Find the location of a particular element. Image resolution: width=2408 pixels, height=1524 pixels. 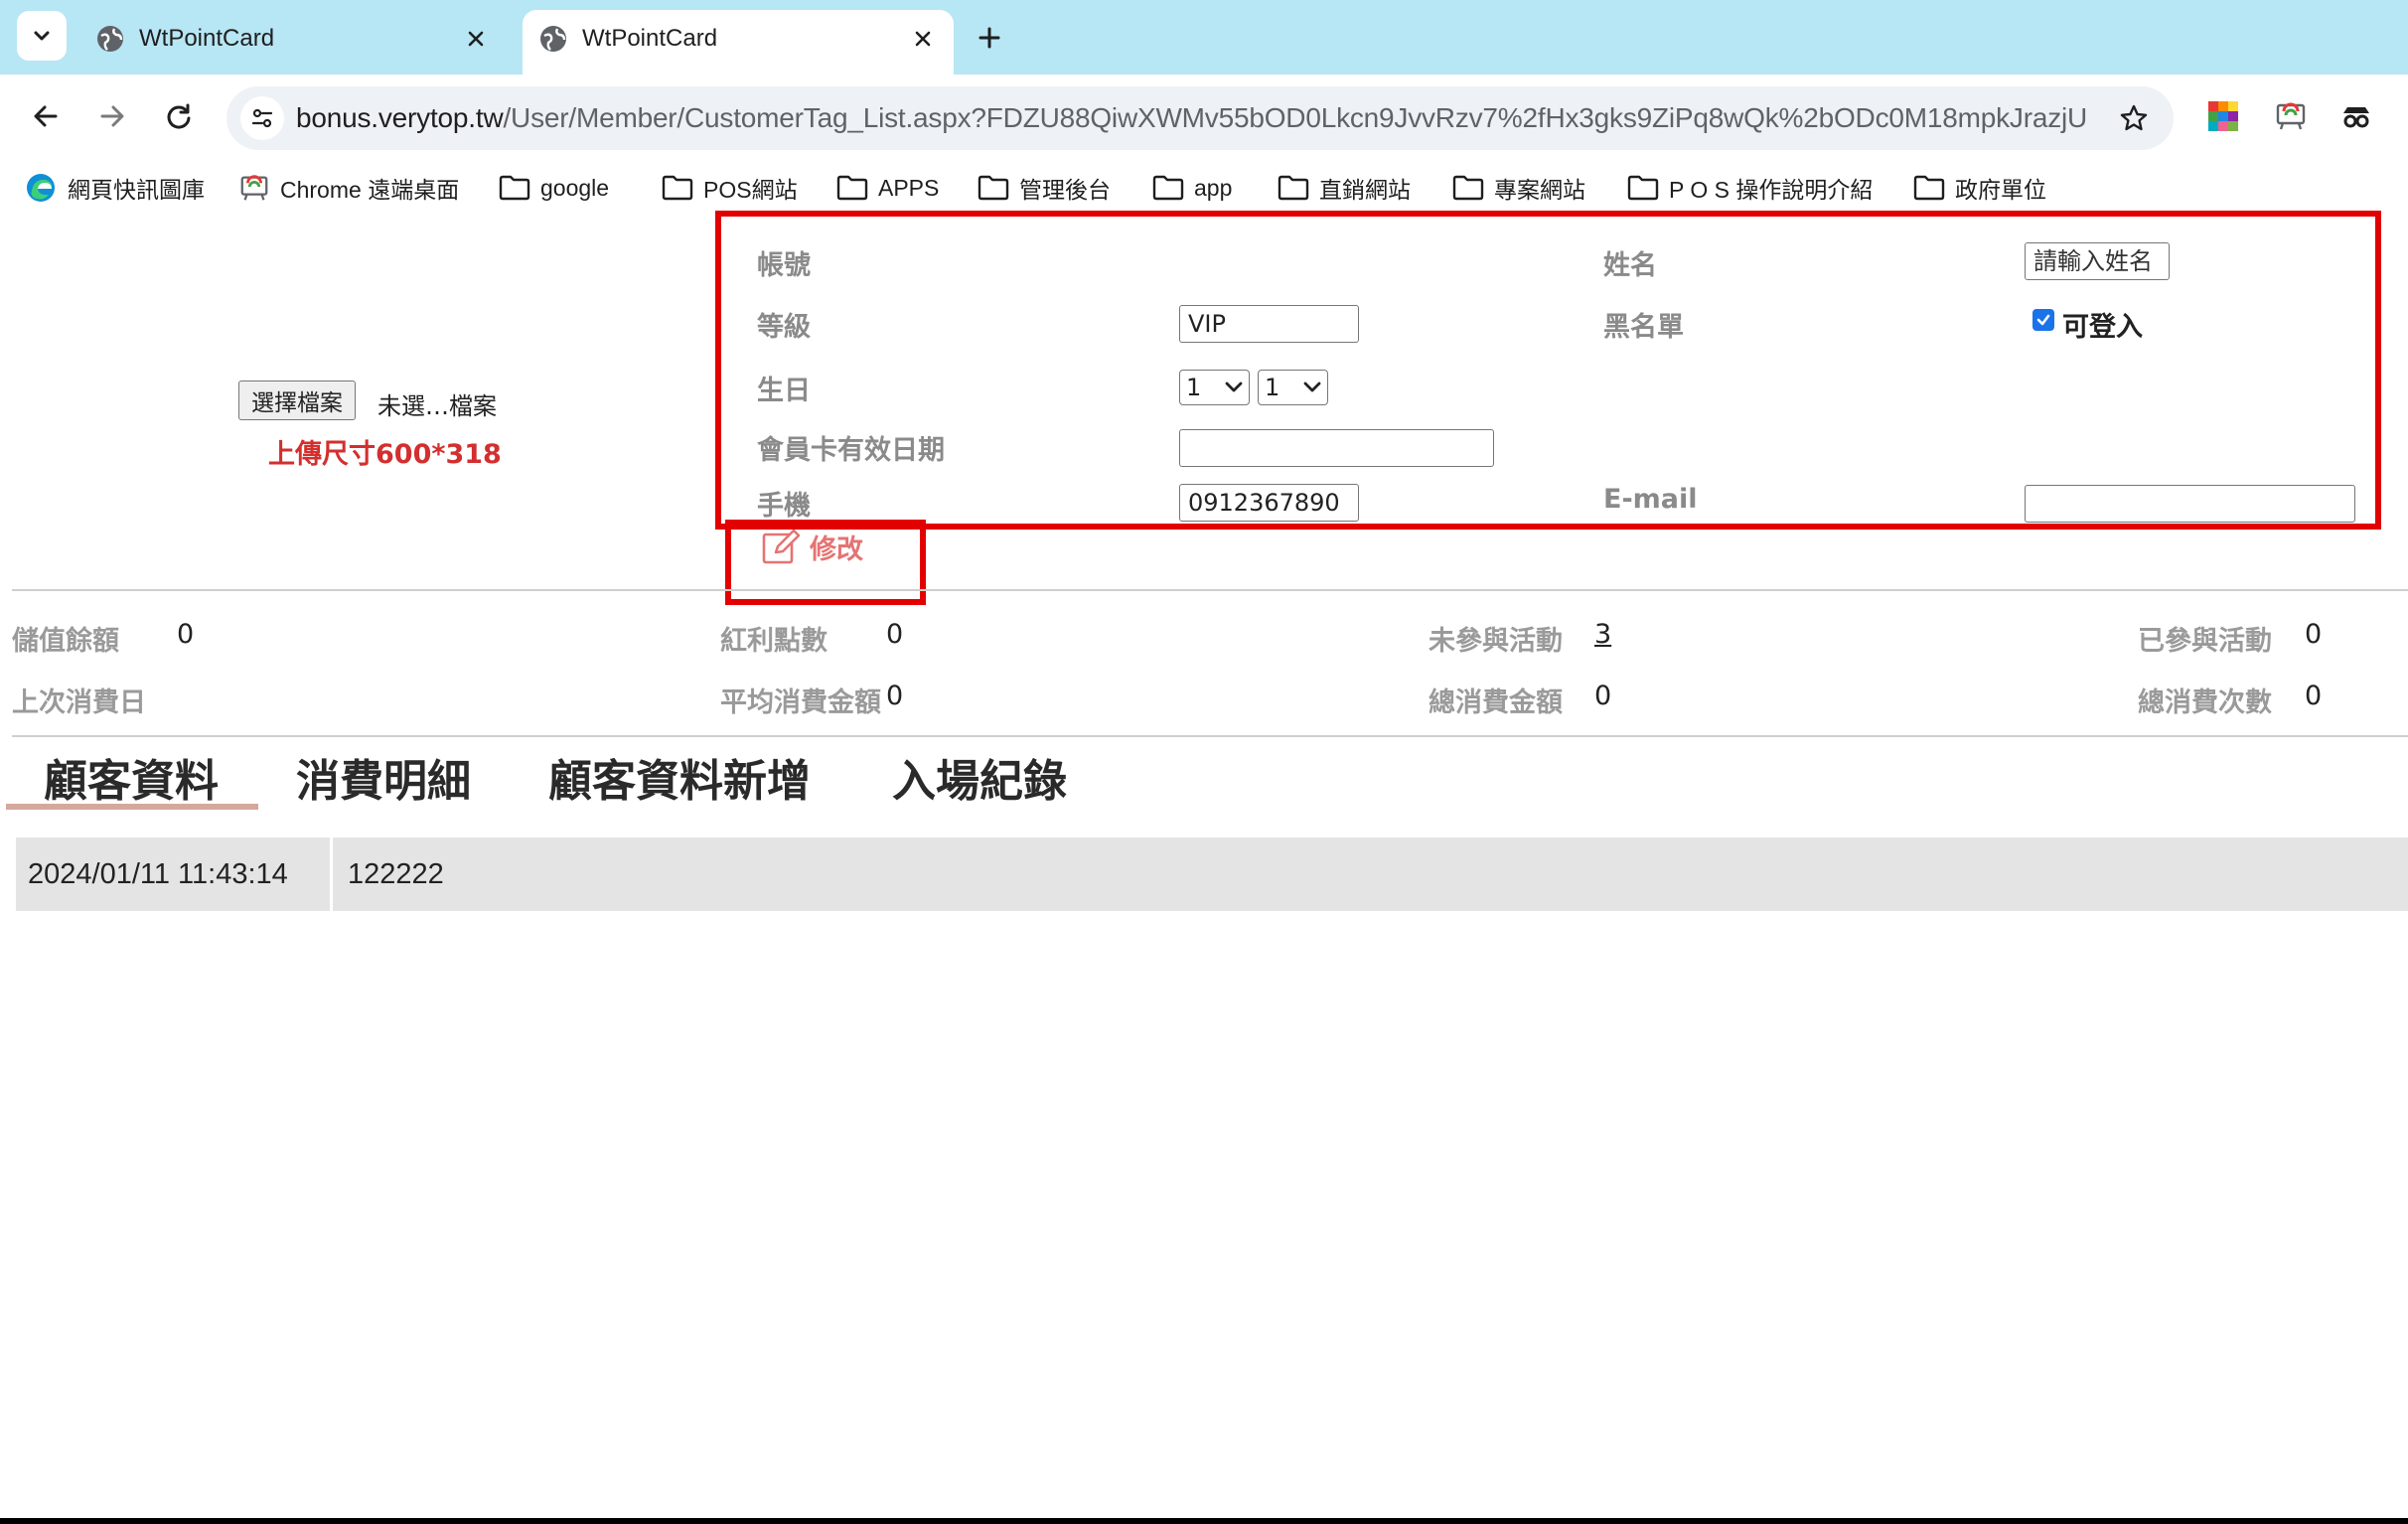

stored-balance-label: 儲值餘額 is located at coordinates (65, 641).